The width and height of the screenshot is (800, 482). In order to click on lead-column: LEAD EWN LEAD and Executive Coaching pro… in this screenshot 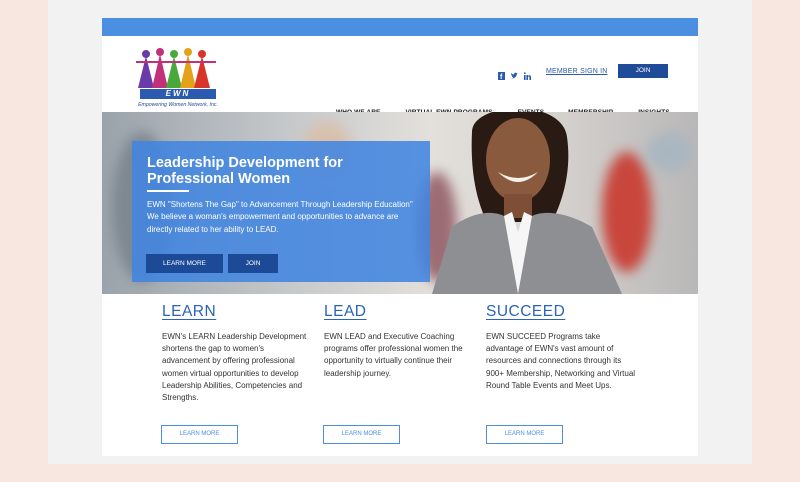, I will do `click(399, 341)`.